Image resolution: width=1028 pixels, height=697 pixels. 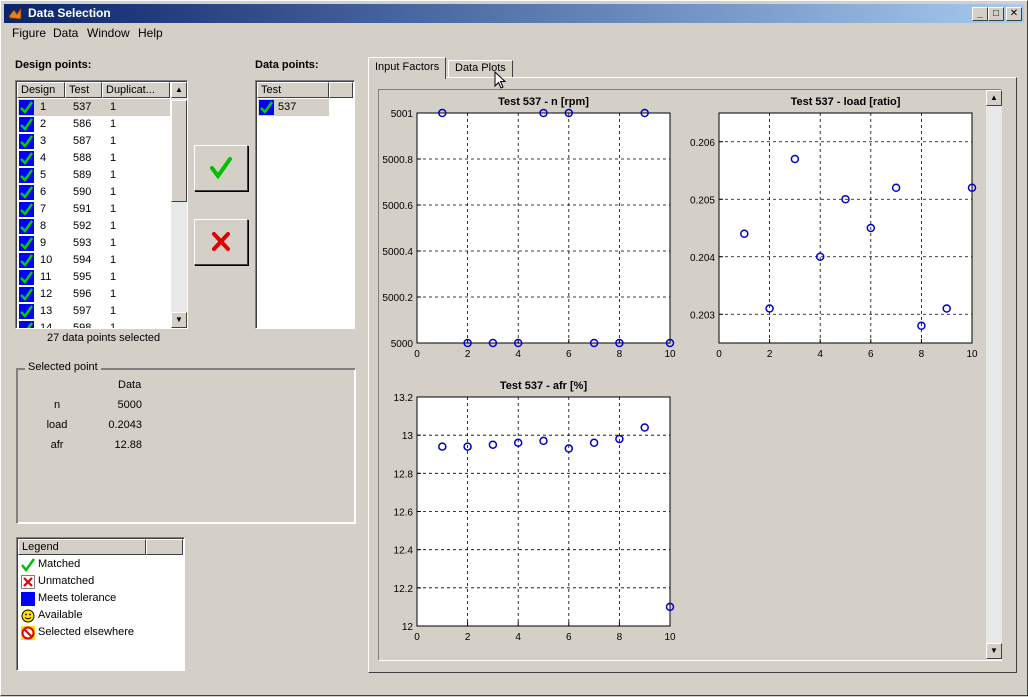 I want to click on plot-title: Test 537 - load [ratio], so click(x=846, y=102).